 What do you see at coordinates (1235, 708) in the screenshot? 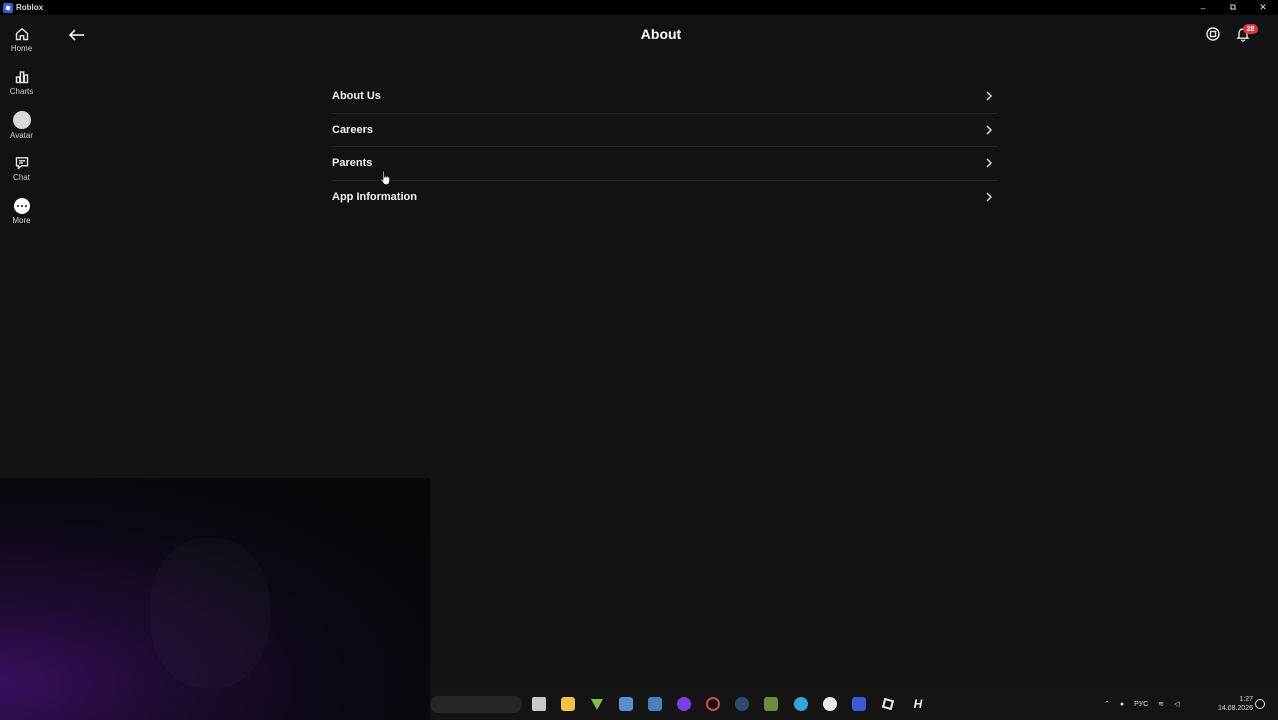
I see `clock-date: 14.08.2026` at bounding box center [1235, 708].